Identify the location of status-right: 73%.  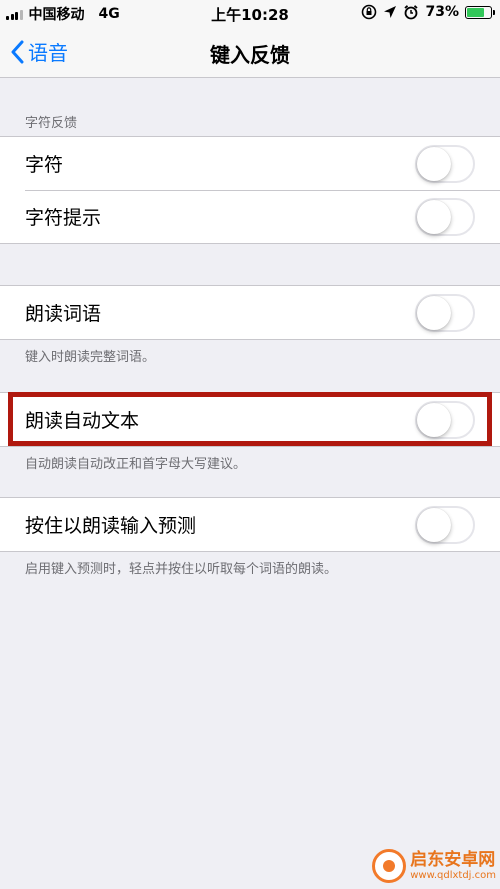
(428, 12).